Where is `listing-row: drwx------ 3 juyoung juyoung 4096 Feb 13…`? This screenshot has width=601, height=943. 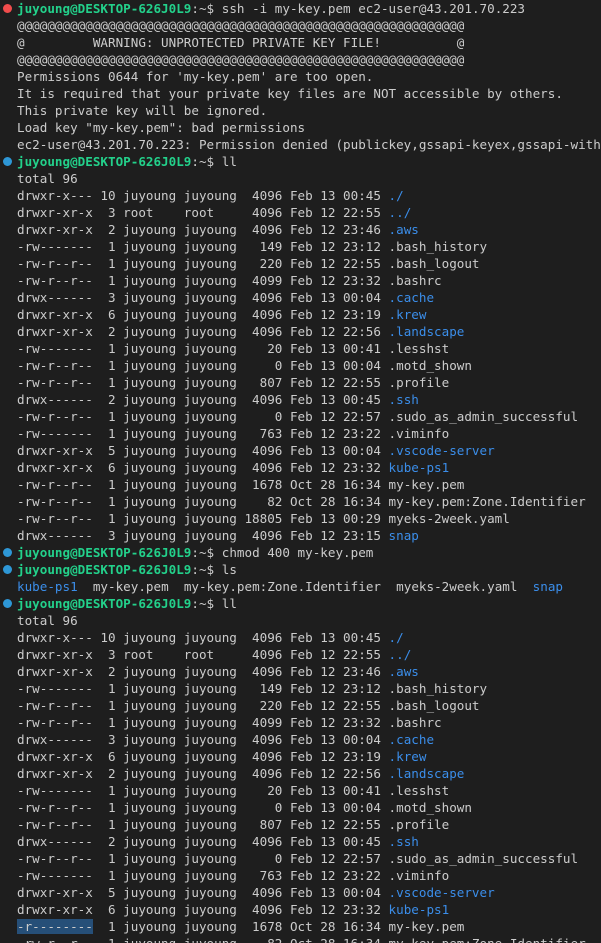 listing-row: drwx------ 3 juyoung juyoung 4096 Feb 13… is located at coordinates (300, 297).